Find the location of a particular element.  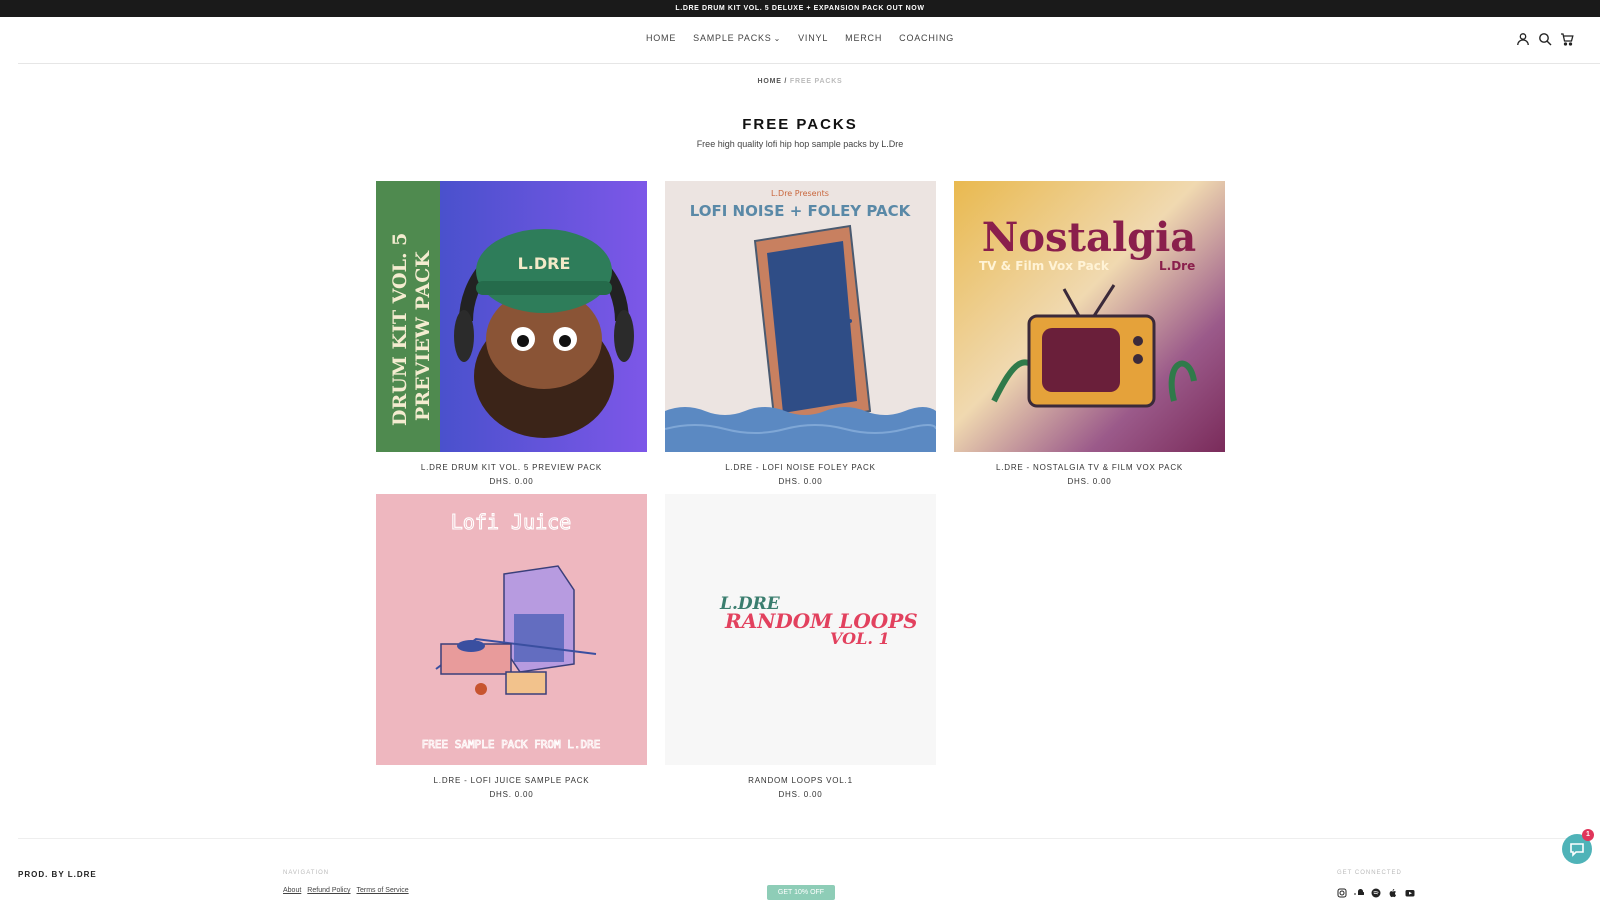

footer-brand: PROD. BY L.DRE is located at coordinates (57, 874).